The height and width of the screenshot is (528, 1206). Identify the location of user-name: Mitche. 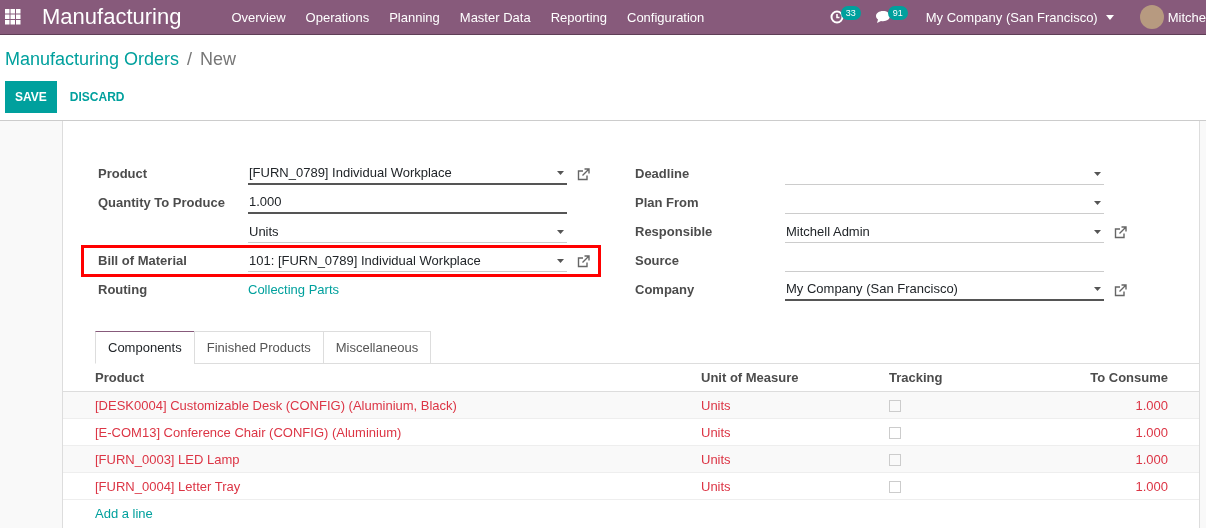
(1186, 17).